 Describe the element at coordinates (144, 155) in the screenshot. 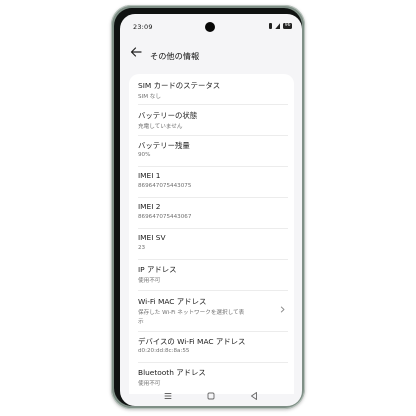

I see `list-item-subtitle: 90%` at that location.